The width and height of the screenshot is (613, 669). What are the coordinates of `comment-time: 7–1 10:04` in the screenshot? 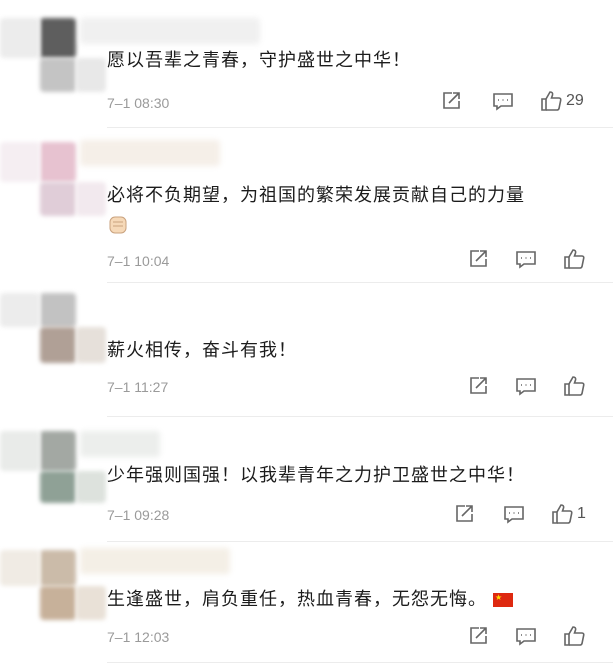 It's located at (138, 261).